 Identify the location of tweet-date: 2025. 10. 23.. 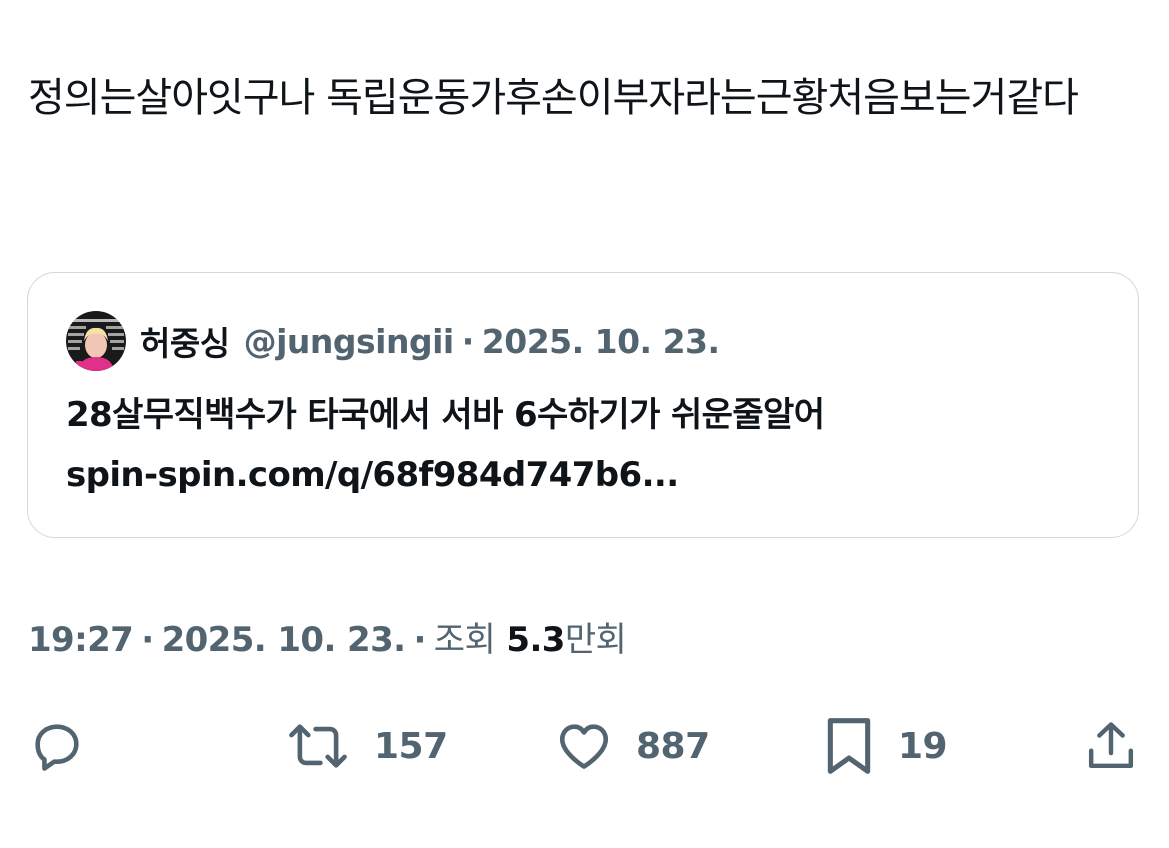
(284, 640).